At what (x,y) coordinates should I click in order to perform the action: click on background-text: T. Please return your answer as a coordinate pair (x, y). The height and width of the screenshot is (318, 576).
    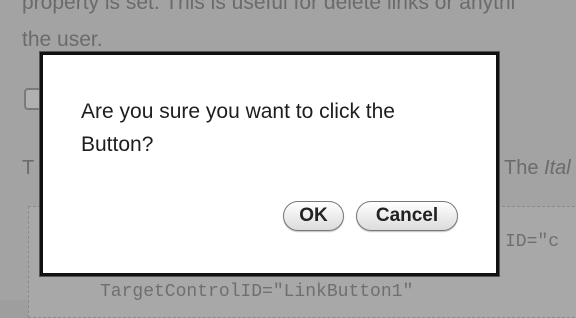
    Looking at the image, I should click on (28, 168).